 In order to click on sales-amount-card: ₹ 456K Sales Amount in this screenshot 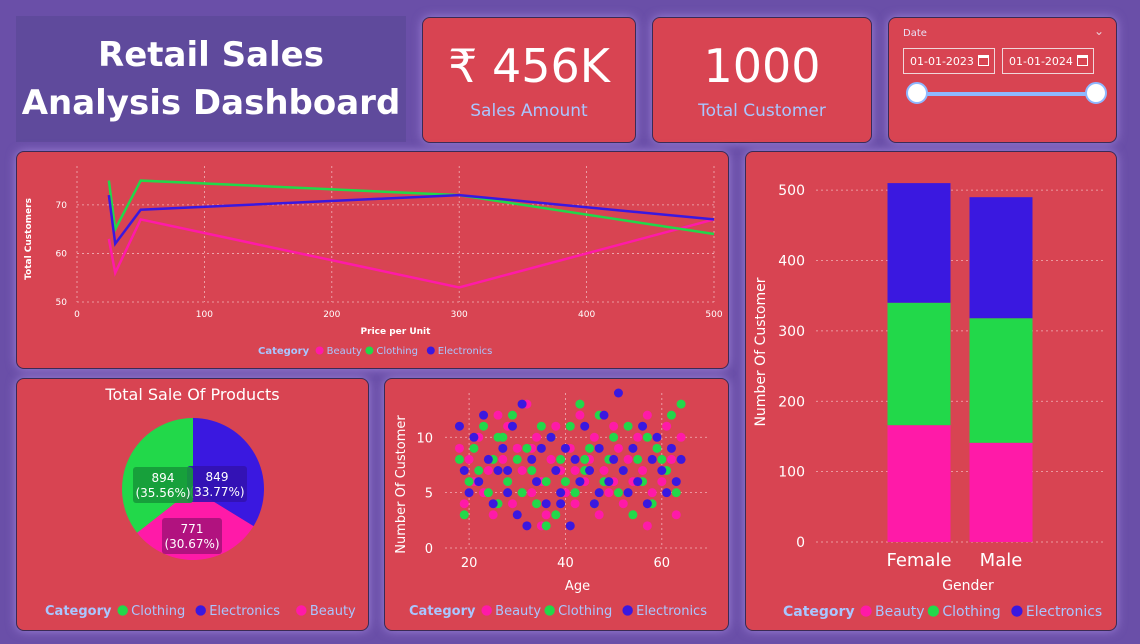, I will do `click(529, 80)`.